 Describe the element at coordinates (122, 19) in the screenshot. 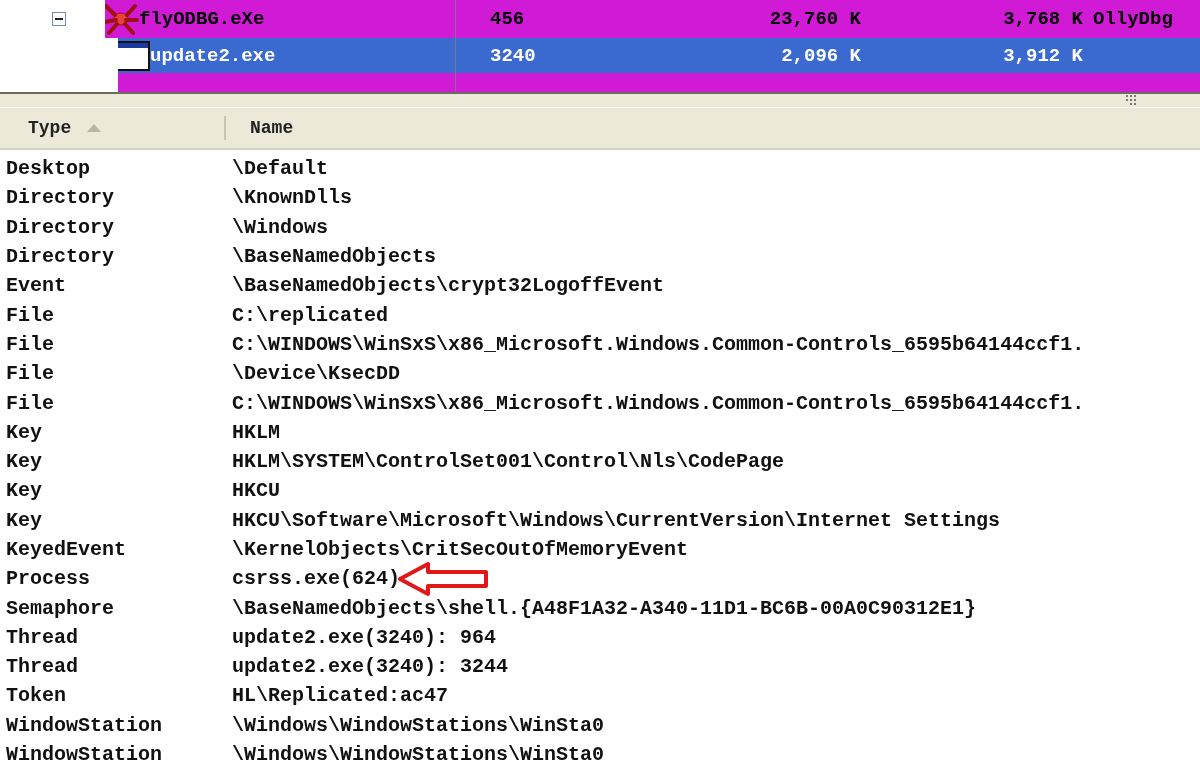

I see `bug-icon` at that location.